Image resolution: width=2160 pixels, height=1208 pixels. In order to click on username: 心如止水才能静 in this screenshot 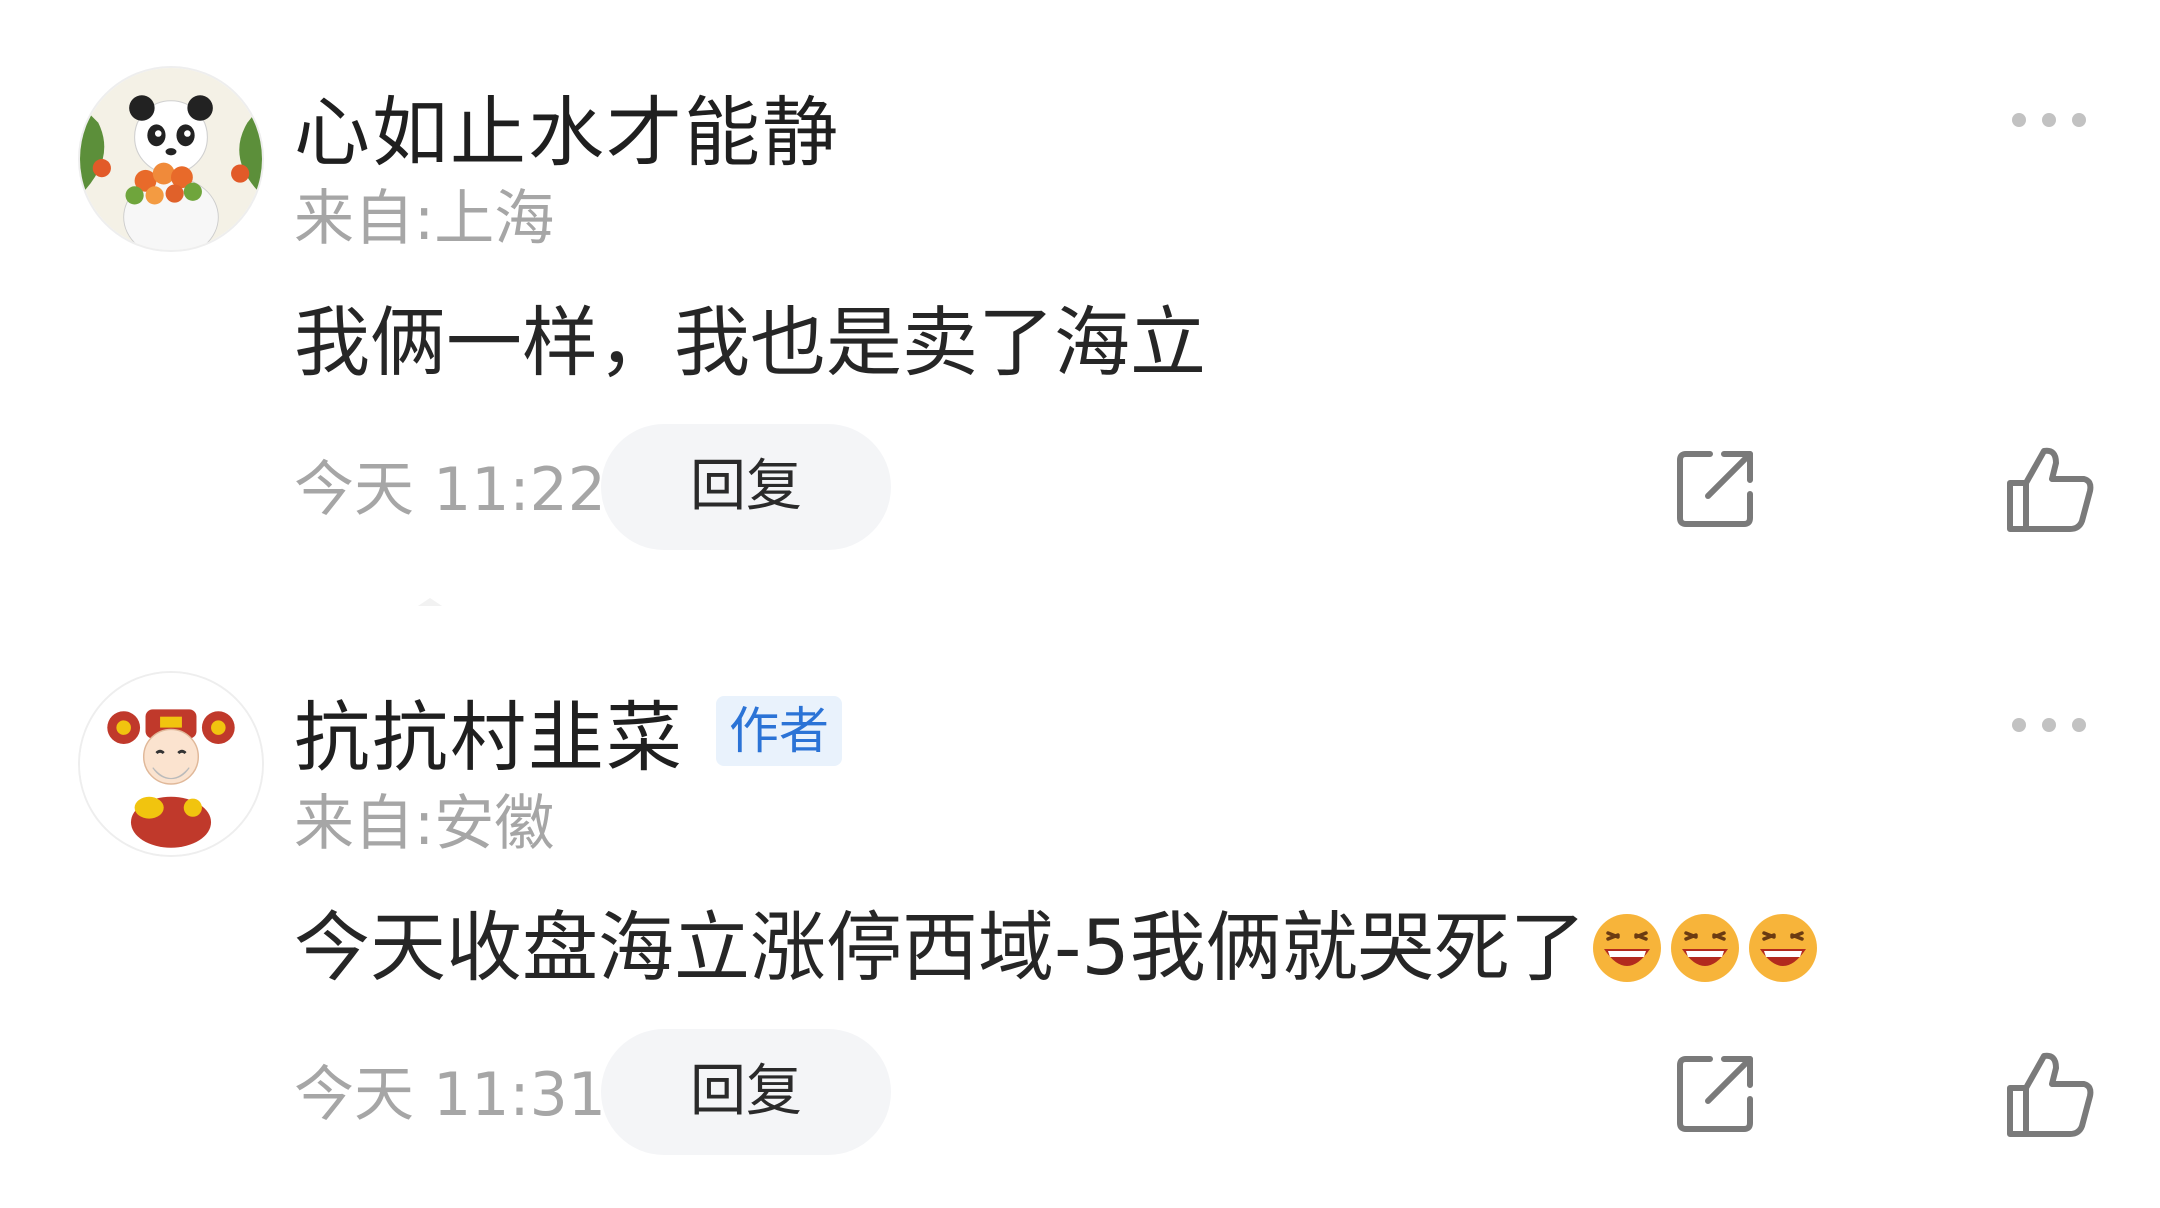, I will do `click(567, 126)`.